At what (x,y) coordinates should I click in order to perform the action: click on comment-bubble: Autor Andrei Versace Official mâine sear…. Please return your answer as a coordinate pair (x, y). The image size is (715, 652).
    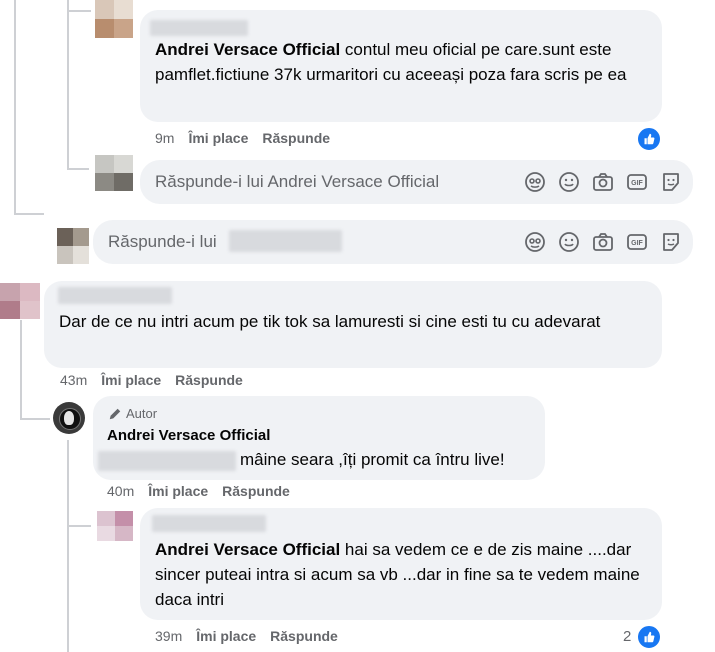
    Looking at the image, I should click on (319, 438).